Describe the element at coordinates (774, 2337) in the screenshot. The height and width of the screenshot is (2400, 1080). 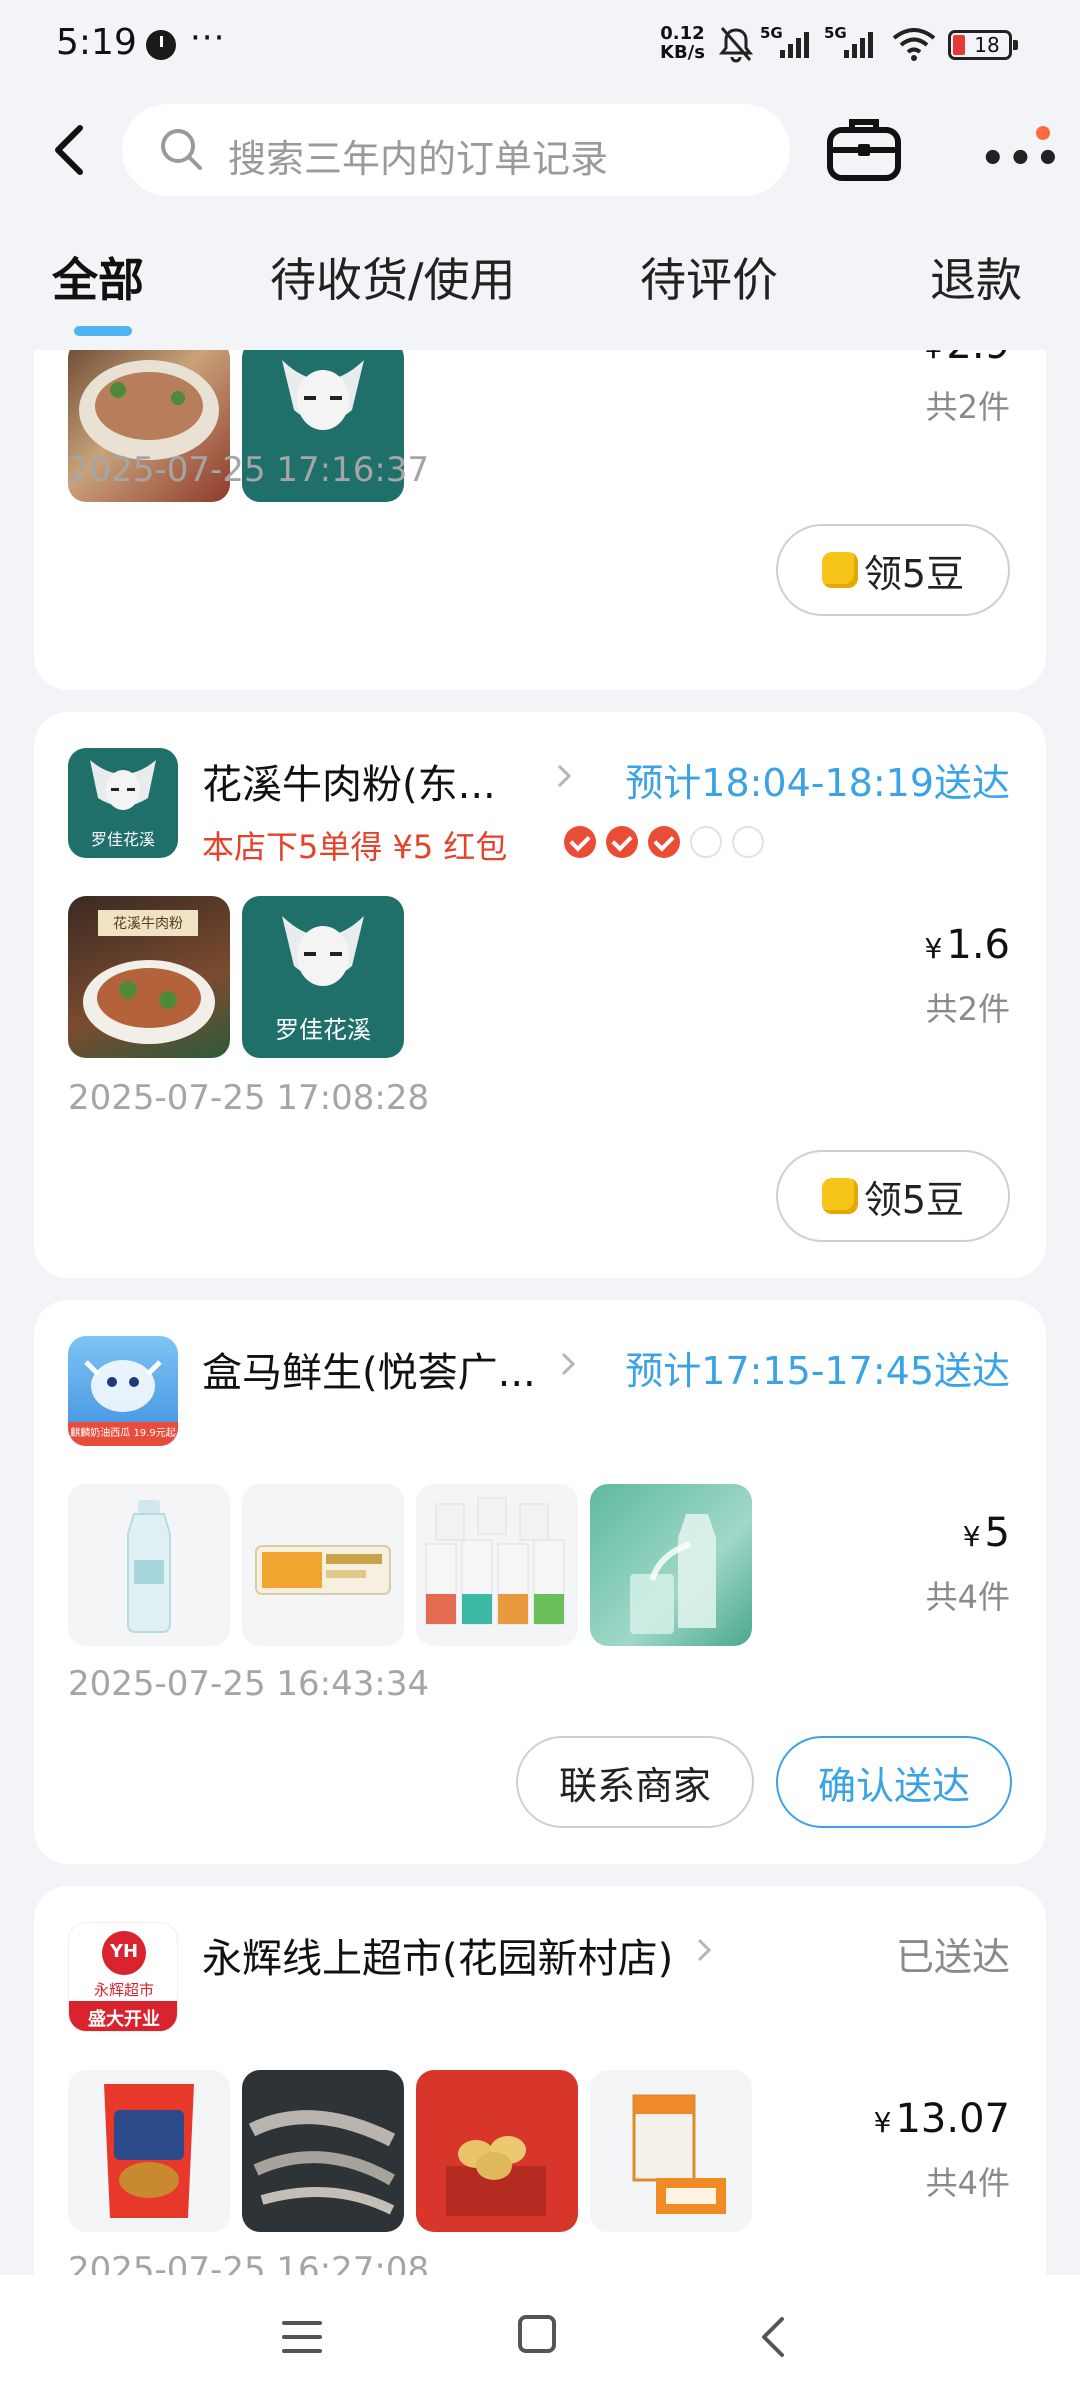
I see `system-back-button` at that location.